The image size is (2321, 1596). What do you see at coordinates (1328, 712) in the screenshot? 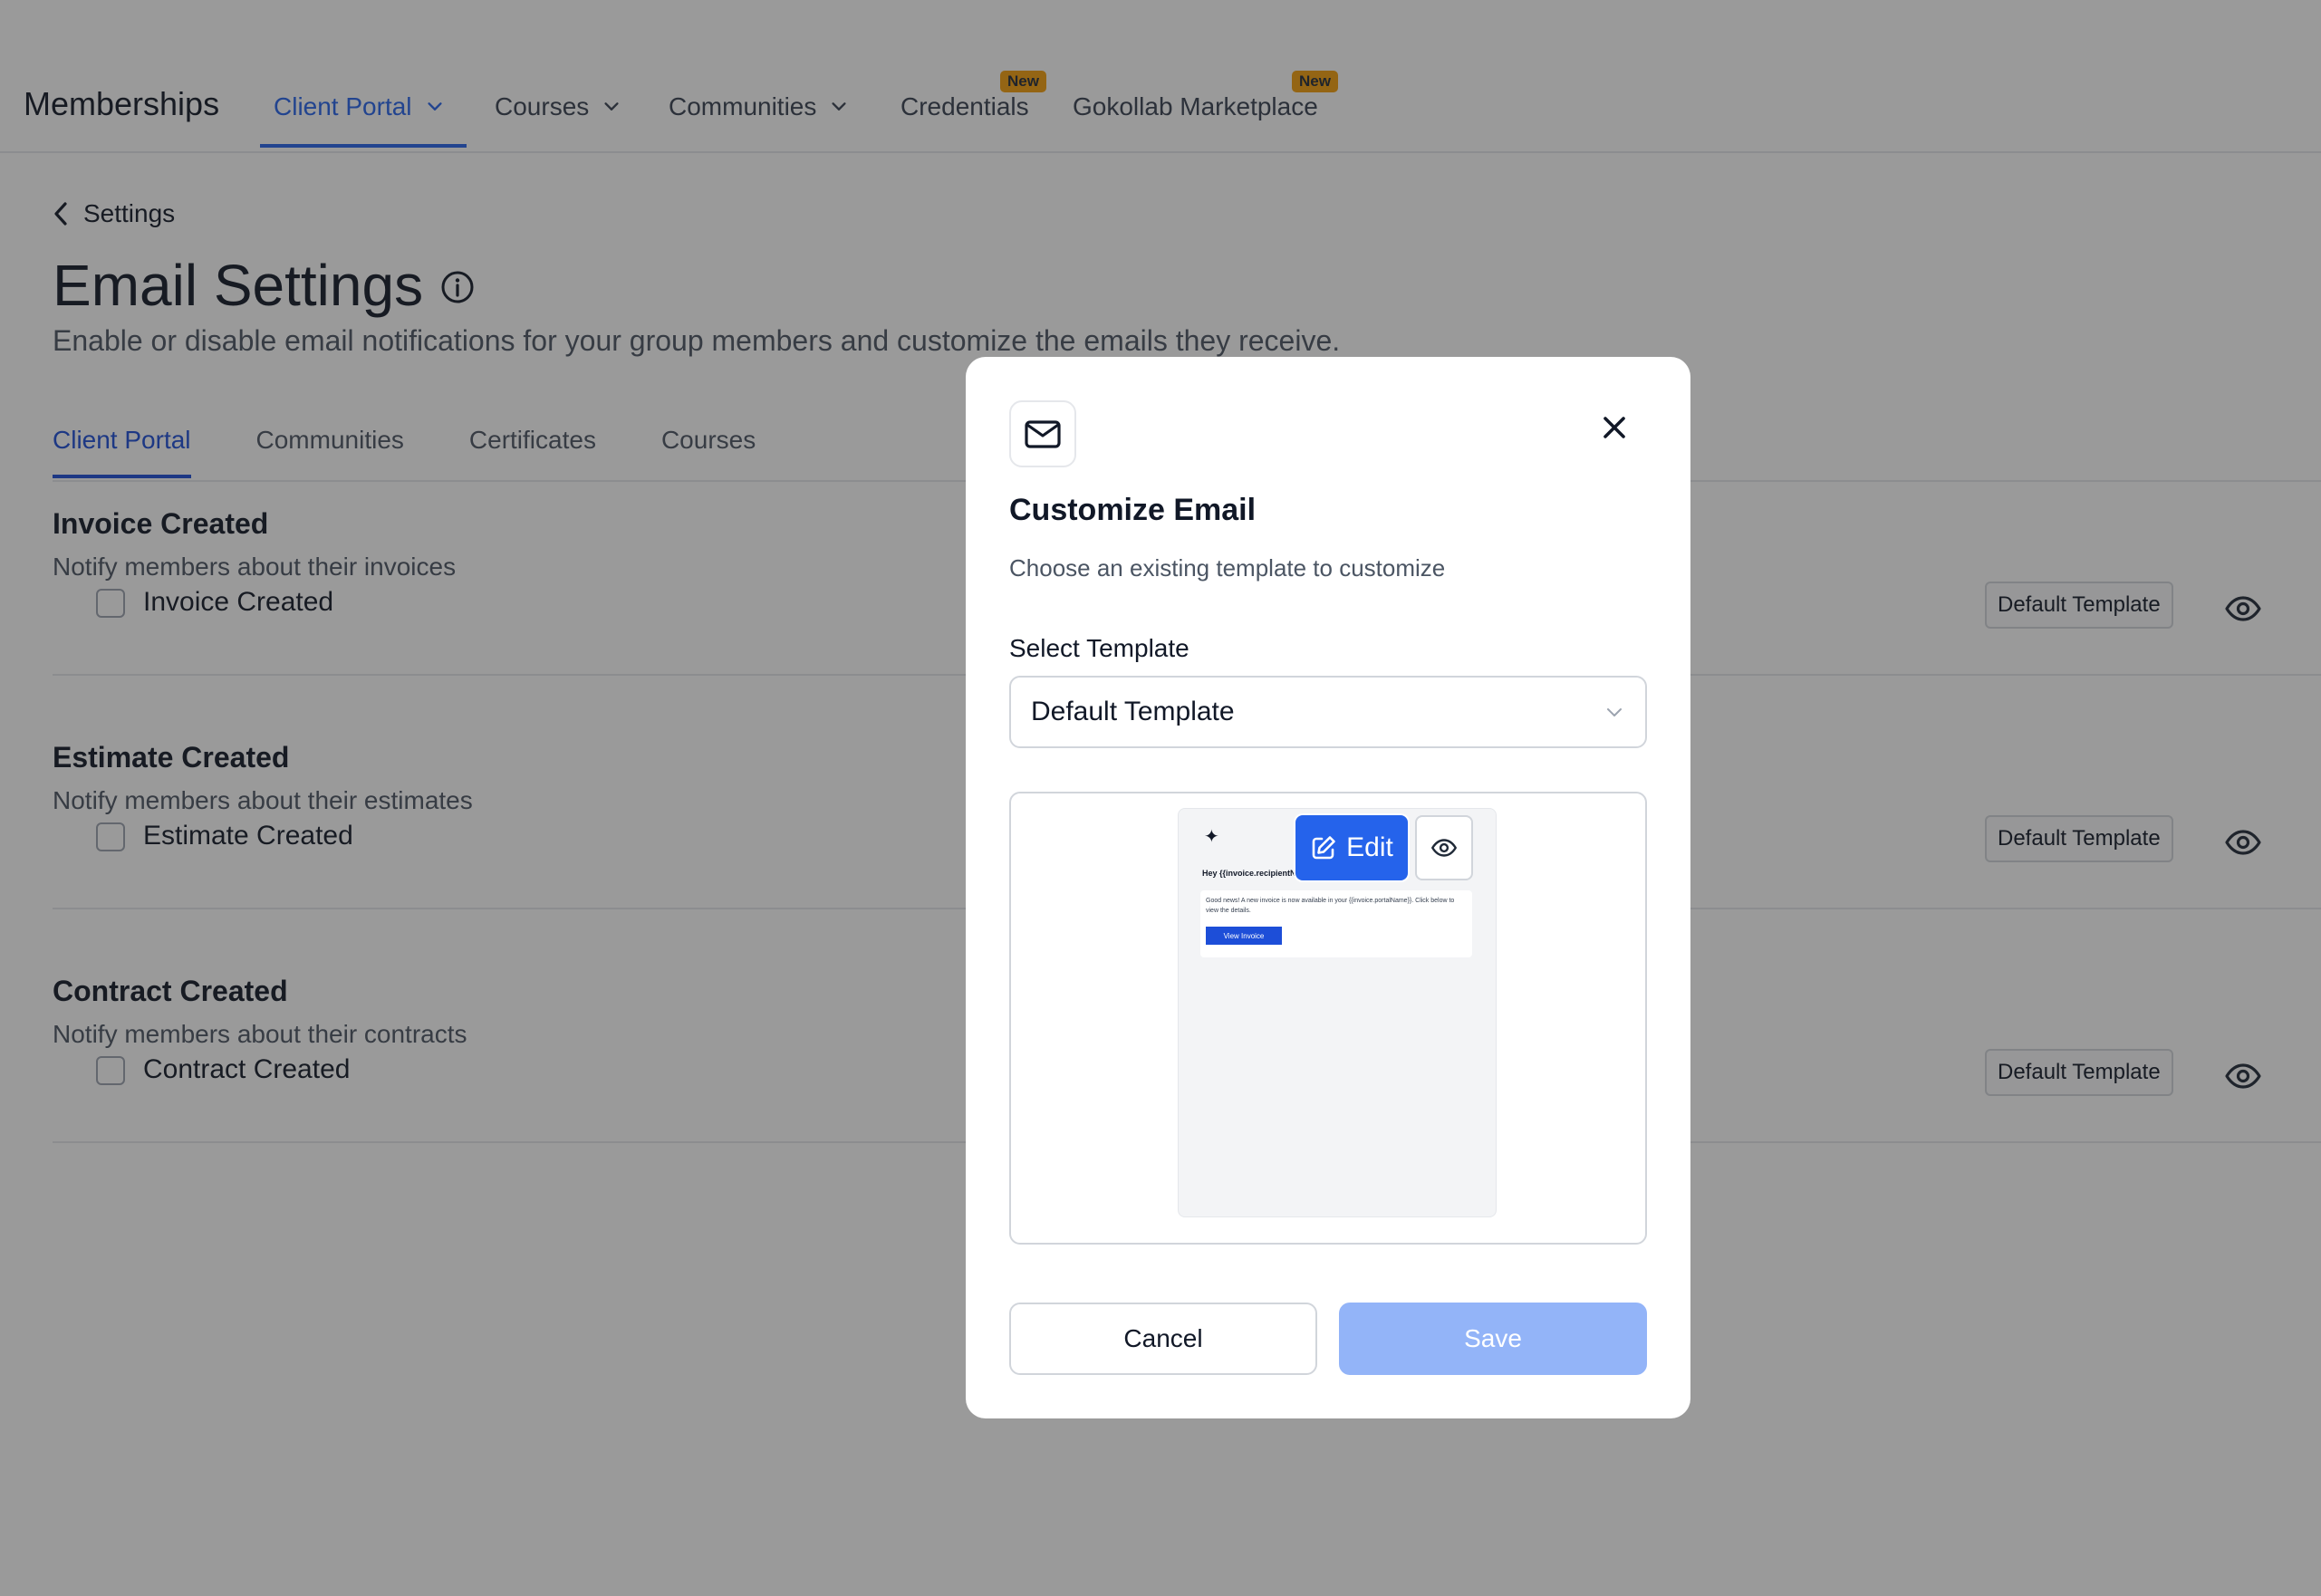
I see `template-select: Default Template` at bounding box center [1328, 712].